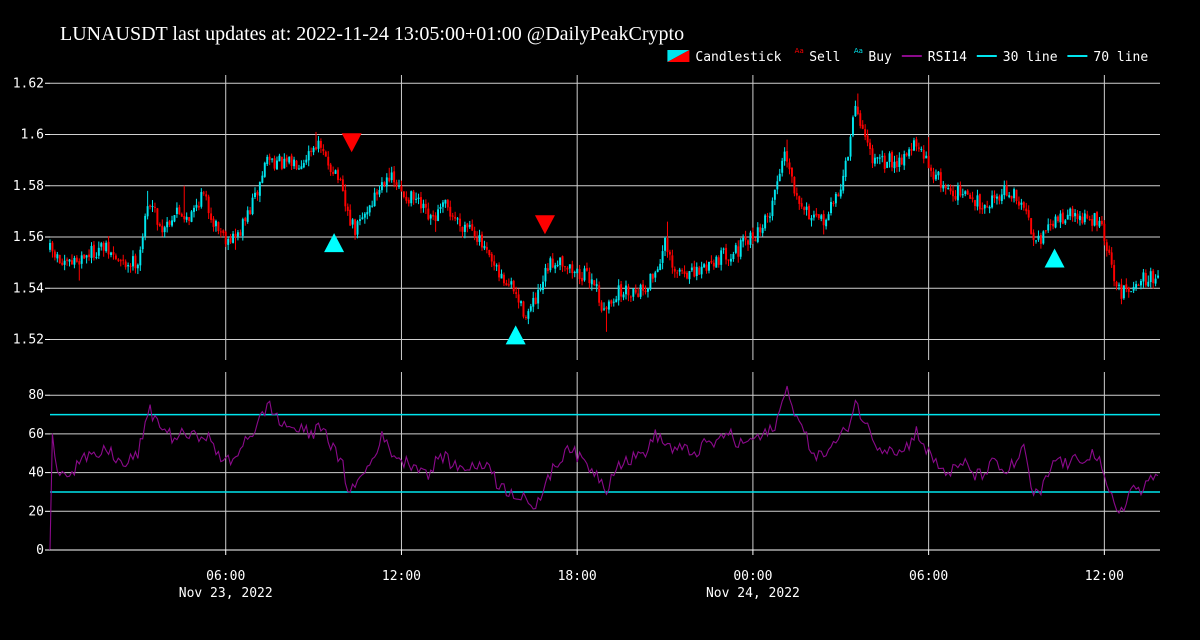  I want to click on x-tick-label: 00:00, so click(752, 576).